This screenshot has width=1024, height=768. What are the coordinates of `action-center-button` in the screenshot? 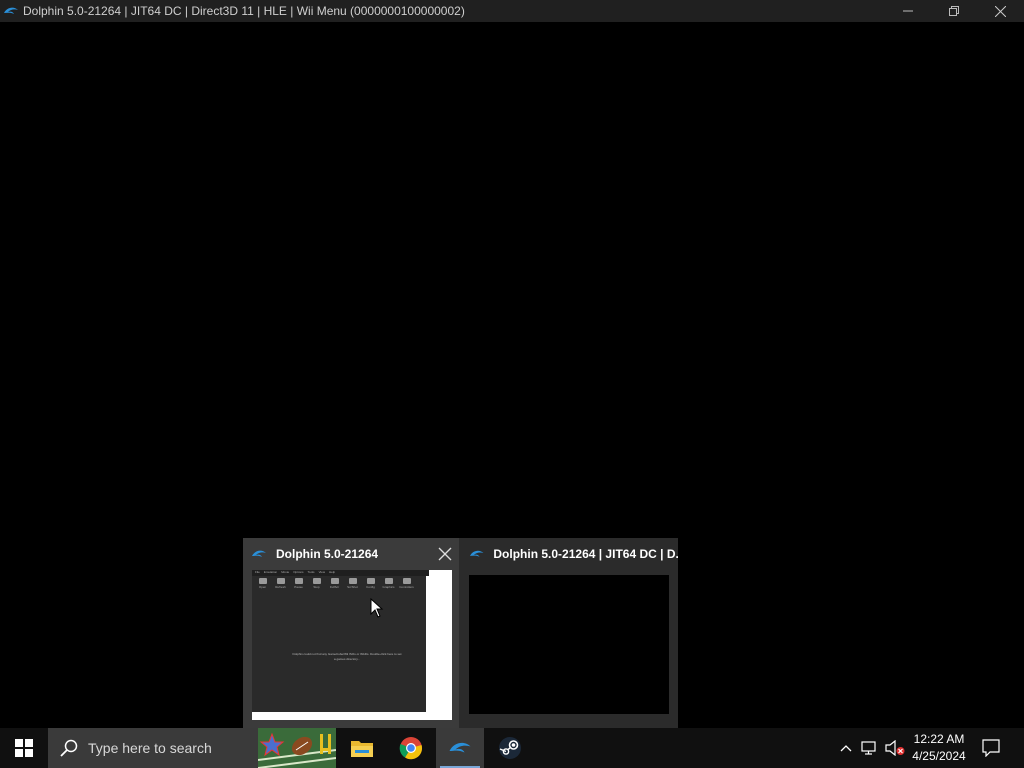 It's located at (991, 748).